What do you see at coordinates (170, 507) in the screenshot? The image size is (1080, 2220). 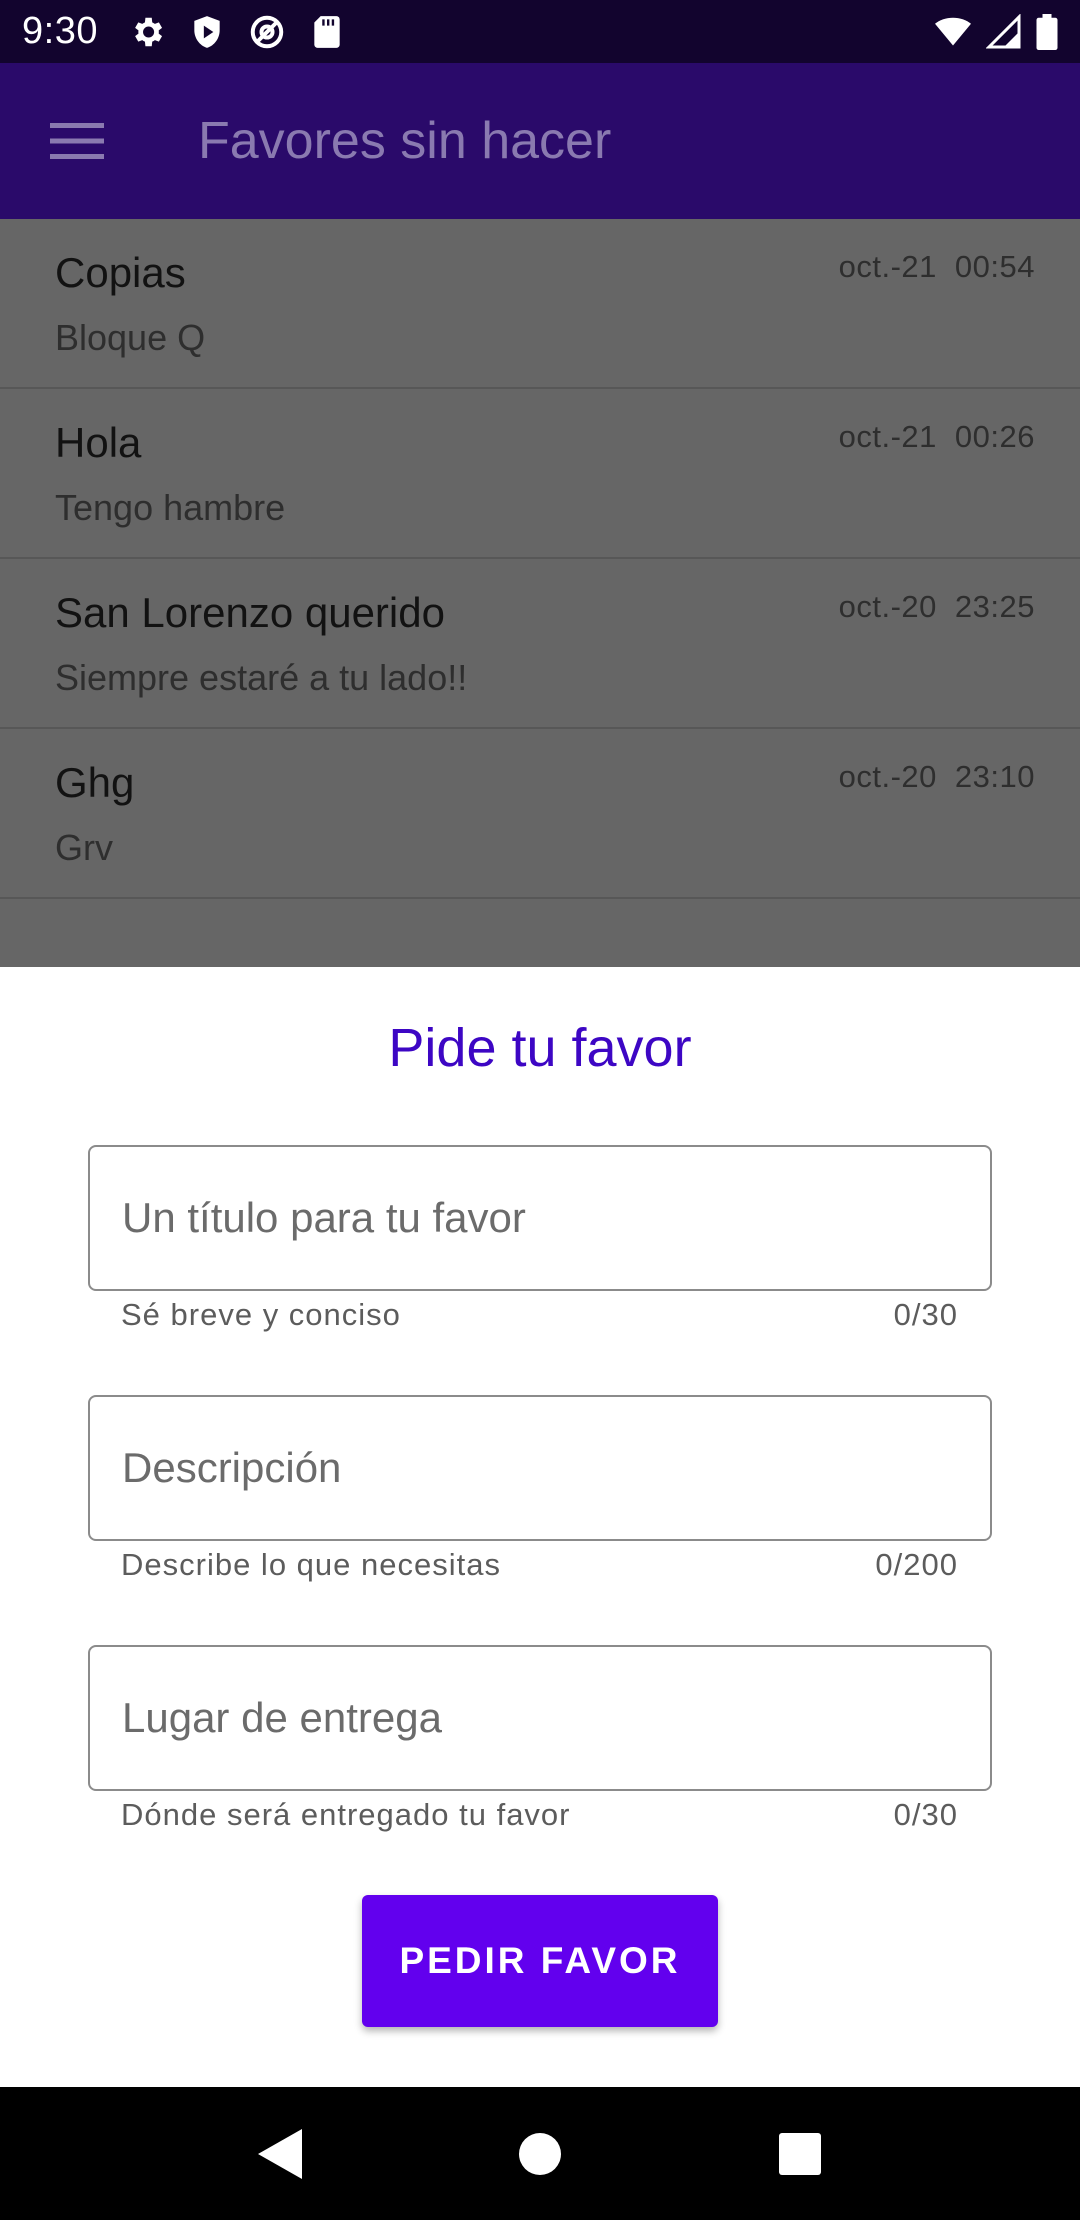 I see `favor-subtitle: Tengo hambre` at bounding box center [170, 507].